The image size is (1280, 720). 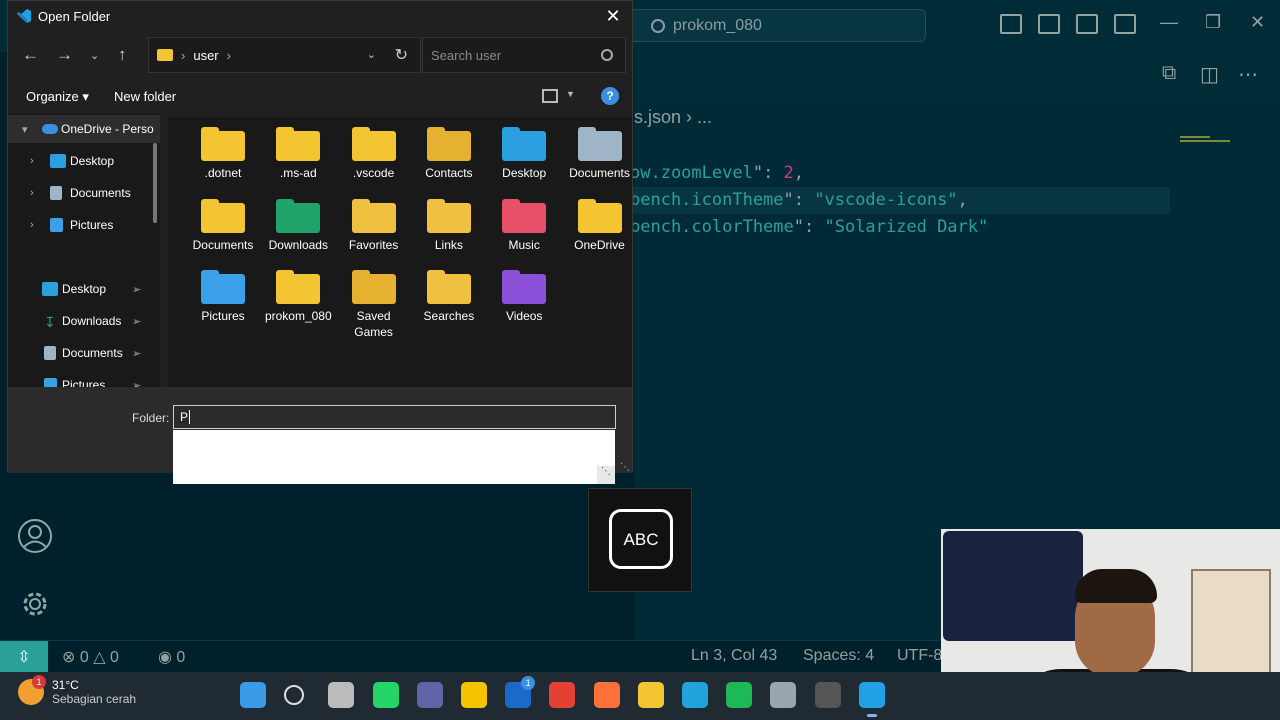 What do you see at coordinates (371, 54) in the screenshot?
I see `address-dropdown-icon: ⌄` at bounding box center [371, 54].